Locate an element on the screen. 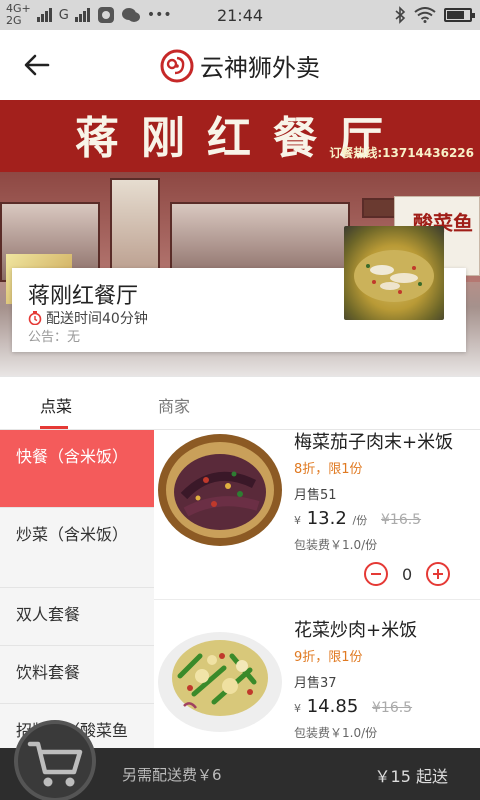 This screenshot has height=800, width=480. status-right is located at coordinates (434, 15).